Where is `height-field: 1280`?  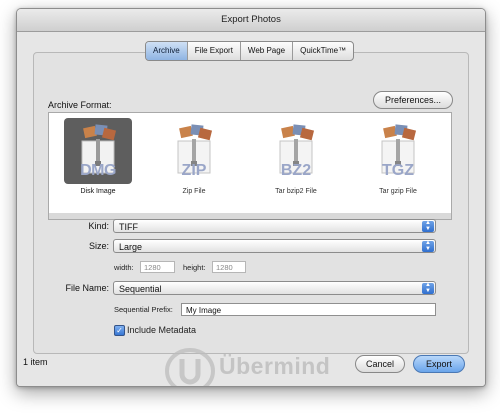 height-field: 1280 is located at coordinates (229, 267).